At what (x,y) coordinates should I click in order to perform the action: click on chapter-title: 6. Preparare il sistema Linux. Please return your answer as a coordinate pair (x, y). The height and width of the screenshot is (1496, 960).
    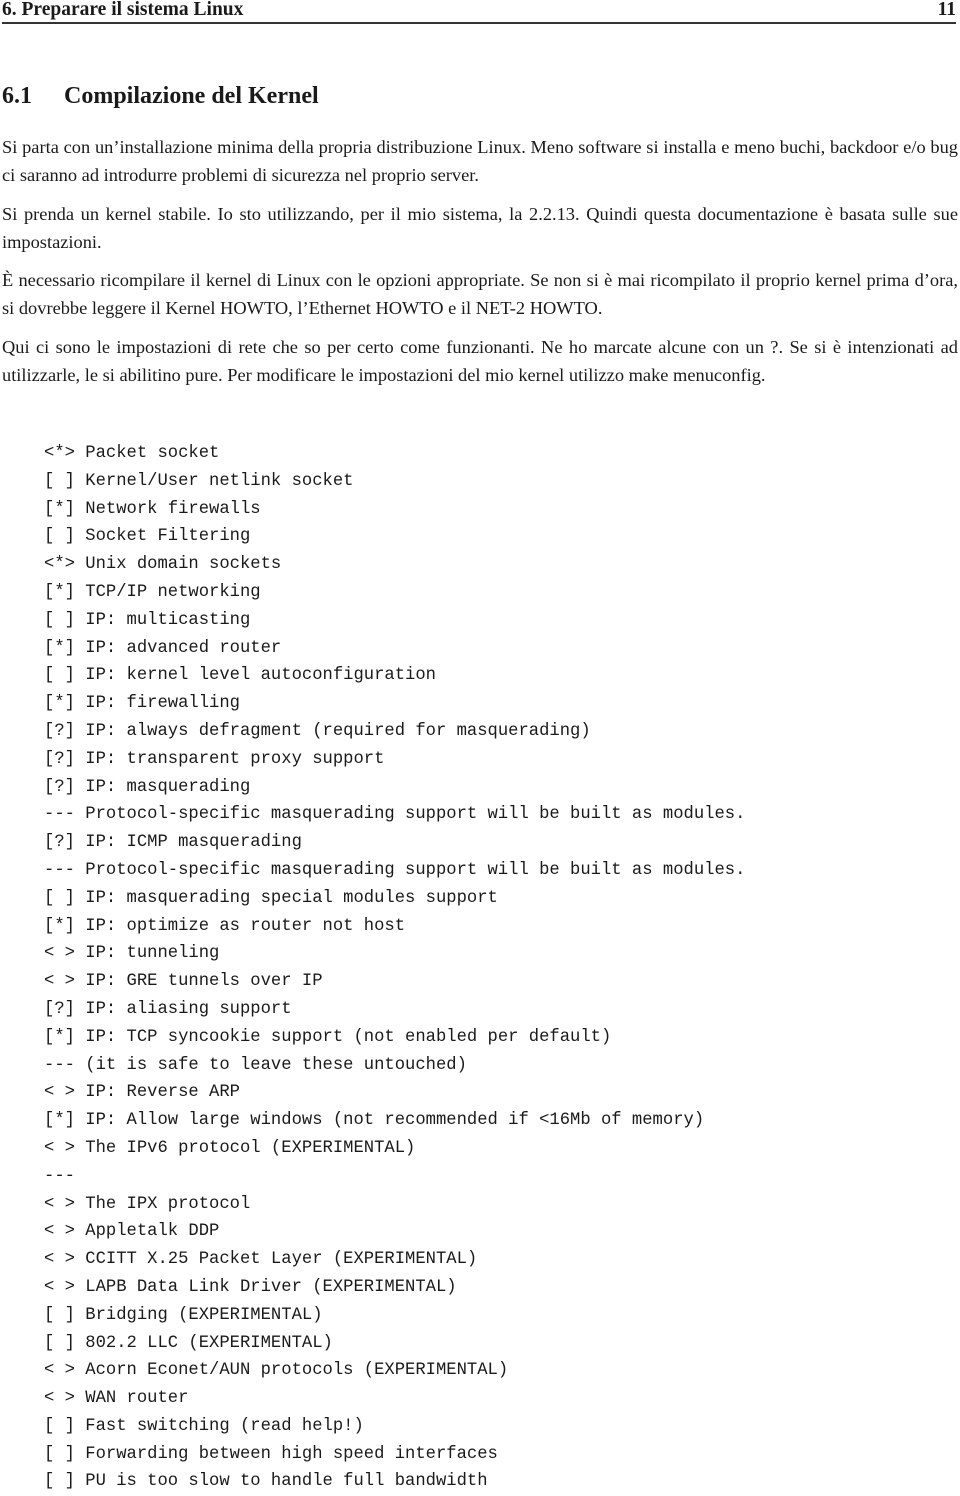
    Looking at the image, I should click on (123, 10).